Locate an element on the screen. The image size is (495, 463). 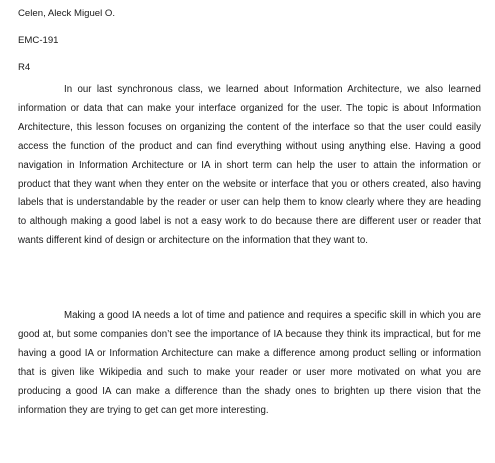
assignment-code: R4 is located at coordinates (24, 67).